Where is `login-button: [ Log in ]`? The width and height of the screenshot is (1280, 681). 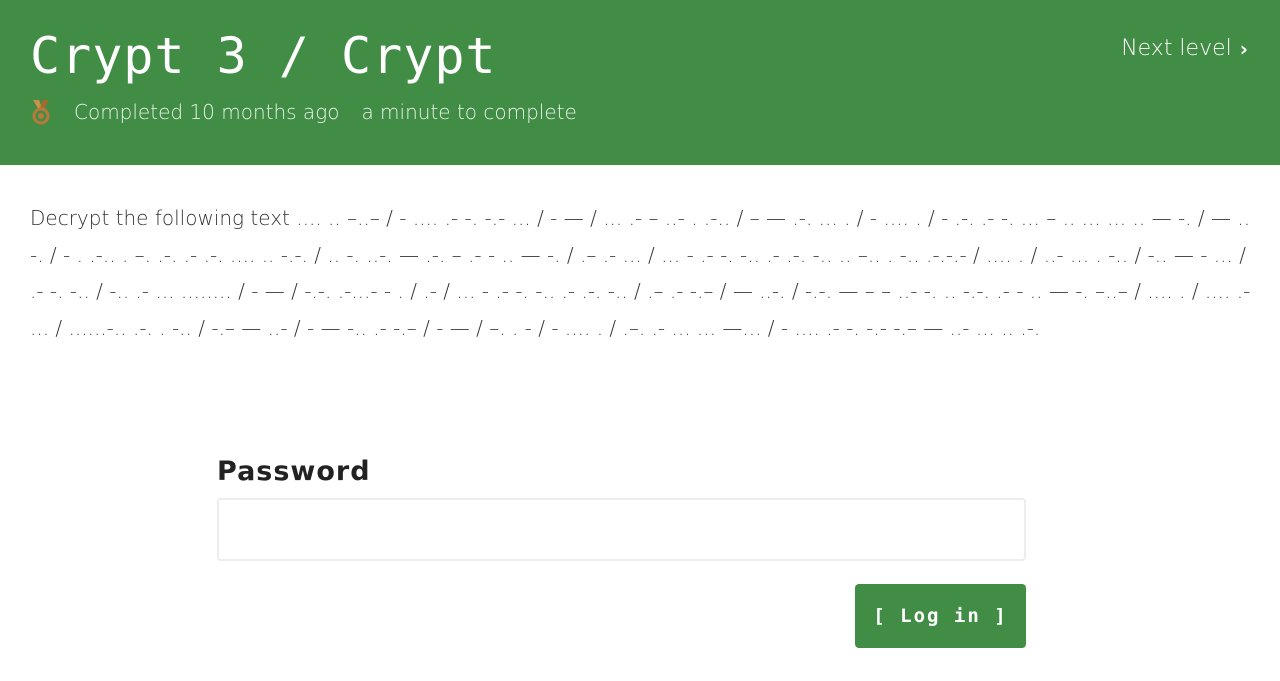 login-button: [ Log in ] is located at coordinates (940, 616).